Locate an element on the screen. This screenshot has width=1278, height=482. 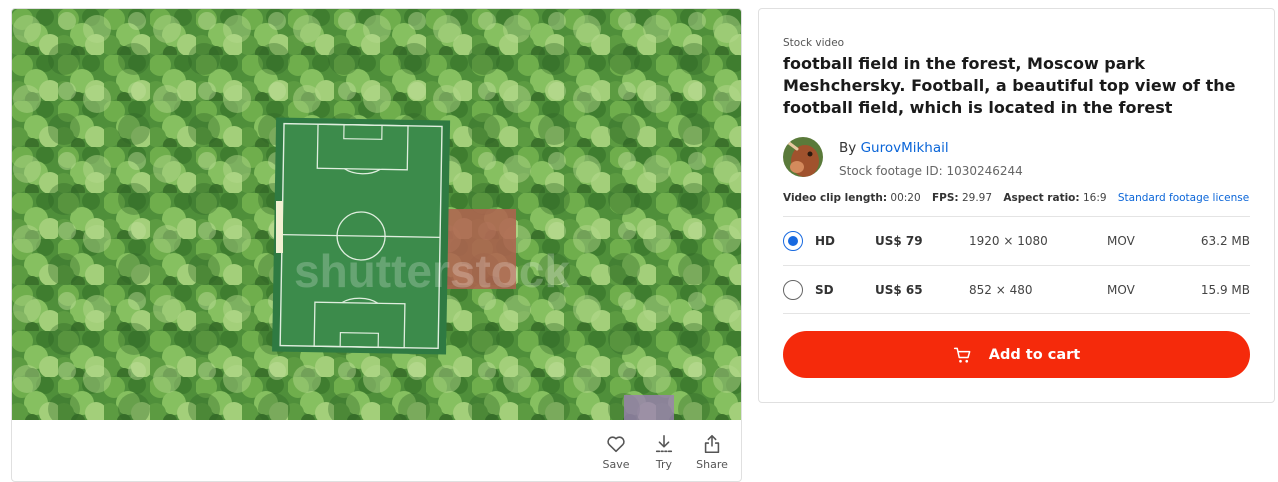
fps-value: 29.97 is located at coordinates (977, 198).